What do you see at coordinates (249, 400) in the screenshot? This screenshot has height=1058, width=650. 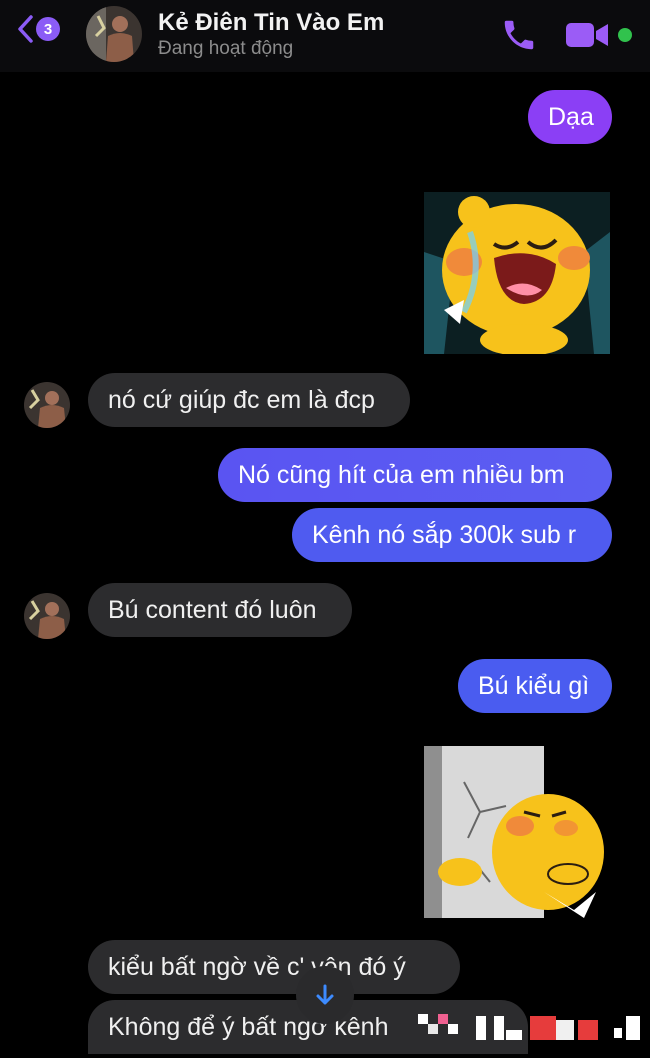 I see `message-bubble-incoming: nó cứ giúp đc em là đcp` at bounding box center [249, 400].